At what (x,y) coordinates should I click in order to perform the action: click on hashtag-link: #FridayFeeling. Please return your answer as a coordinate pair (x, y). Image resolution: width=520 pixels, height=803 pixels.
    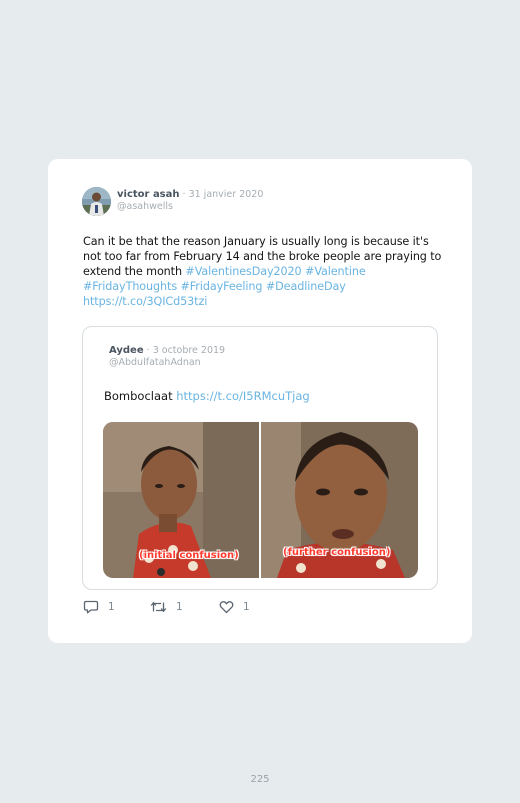
    Looking at the image, I should click on (222, 286).